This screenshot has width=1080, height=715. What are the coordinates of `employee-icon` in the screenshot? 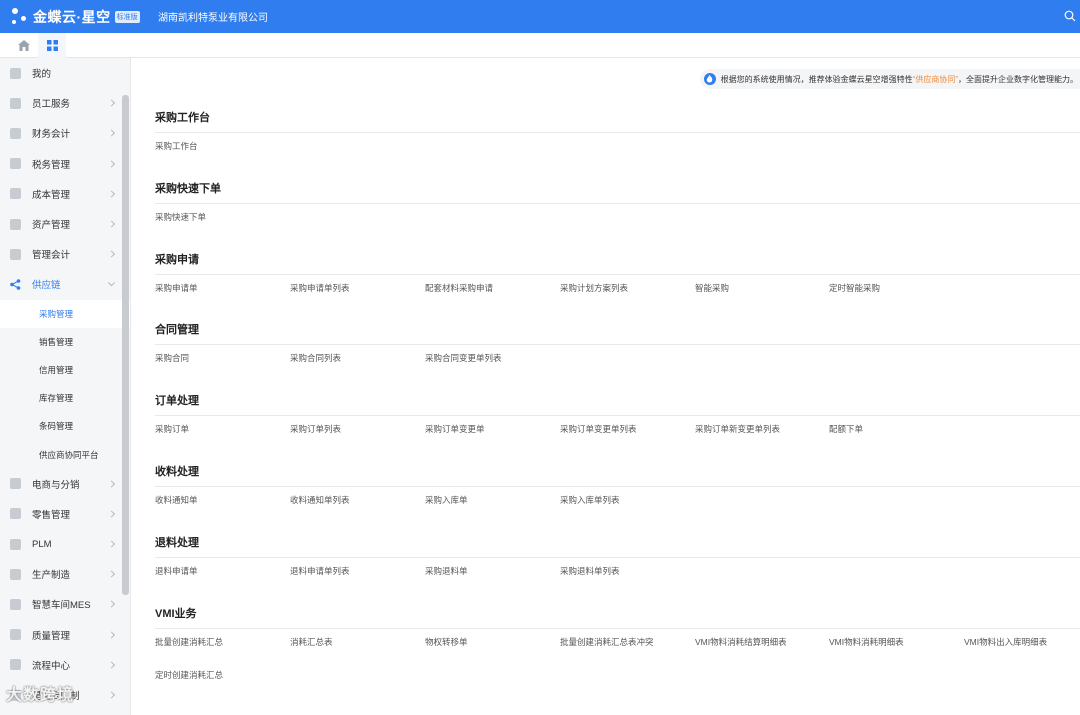 It's located at (15, 103).